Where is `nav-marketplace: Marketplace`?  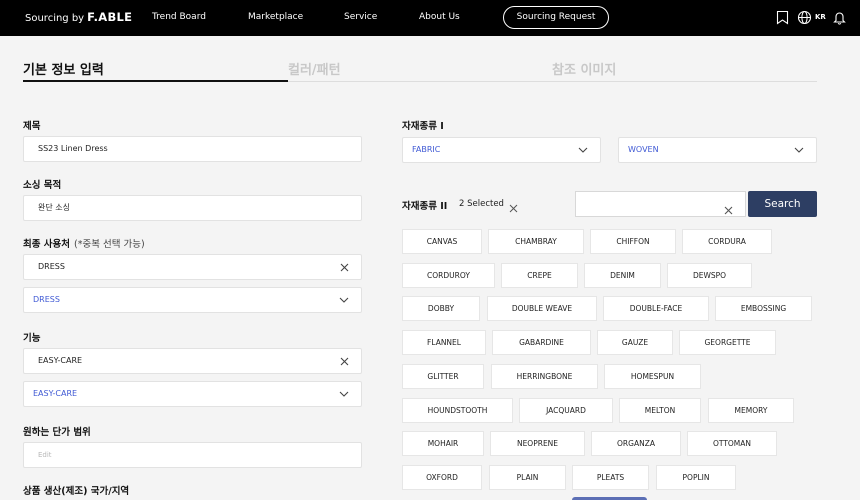 nav-marketplace: Marketplace is located at coordinates (275, 17).